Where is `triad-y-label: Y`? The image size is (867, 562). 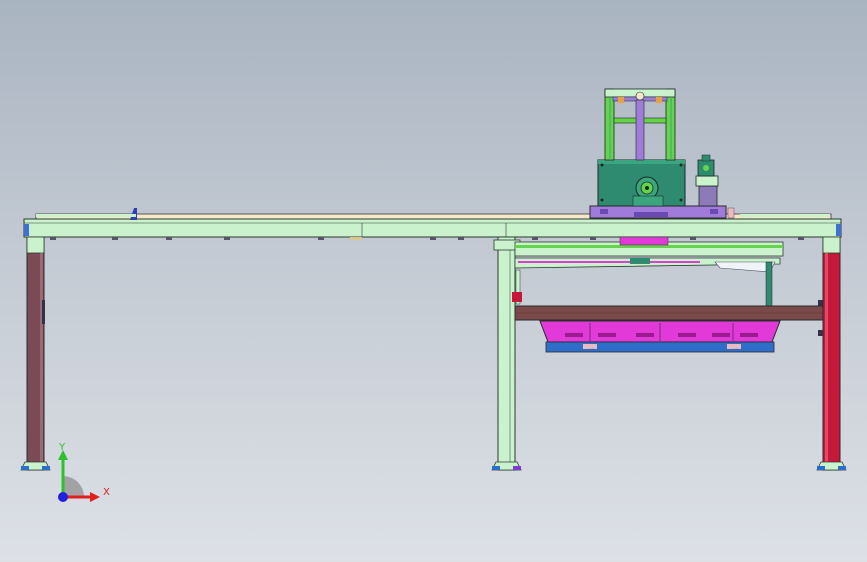
triad-y-label: Y is located at coordinates (62, 447).